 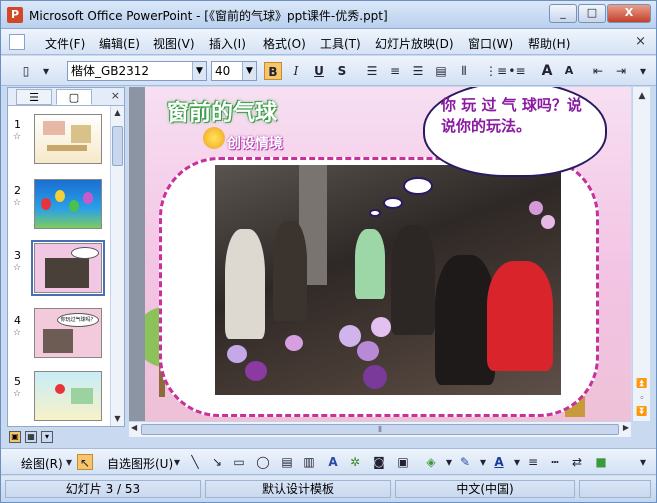 I want to click on vertical-text-icon: ⫴, so click(x=464, y=71).